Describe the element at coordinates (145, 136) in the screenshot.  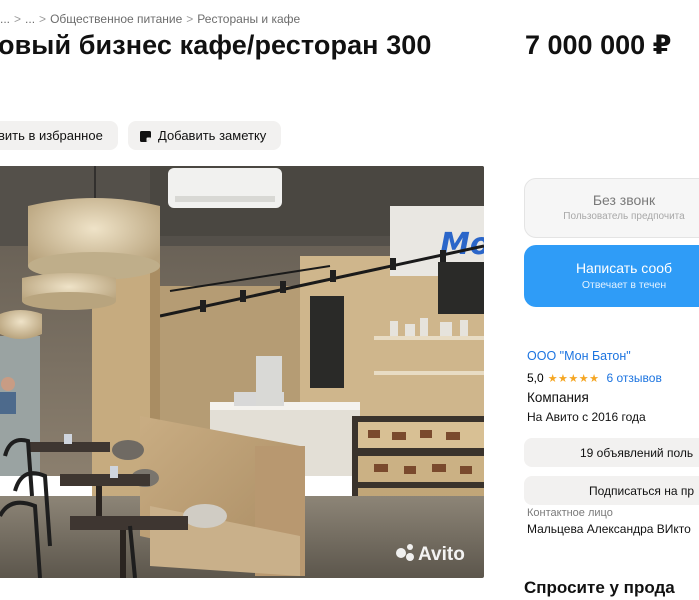
I see `note-icon` at that location.